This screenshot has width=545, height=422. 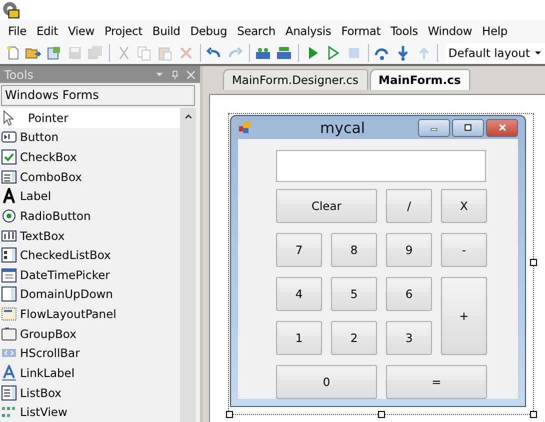 I want to click on toolbox-item: DomainUpDown, so click(x=90, y=294).